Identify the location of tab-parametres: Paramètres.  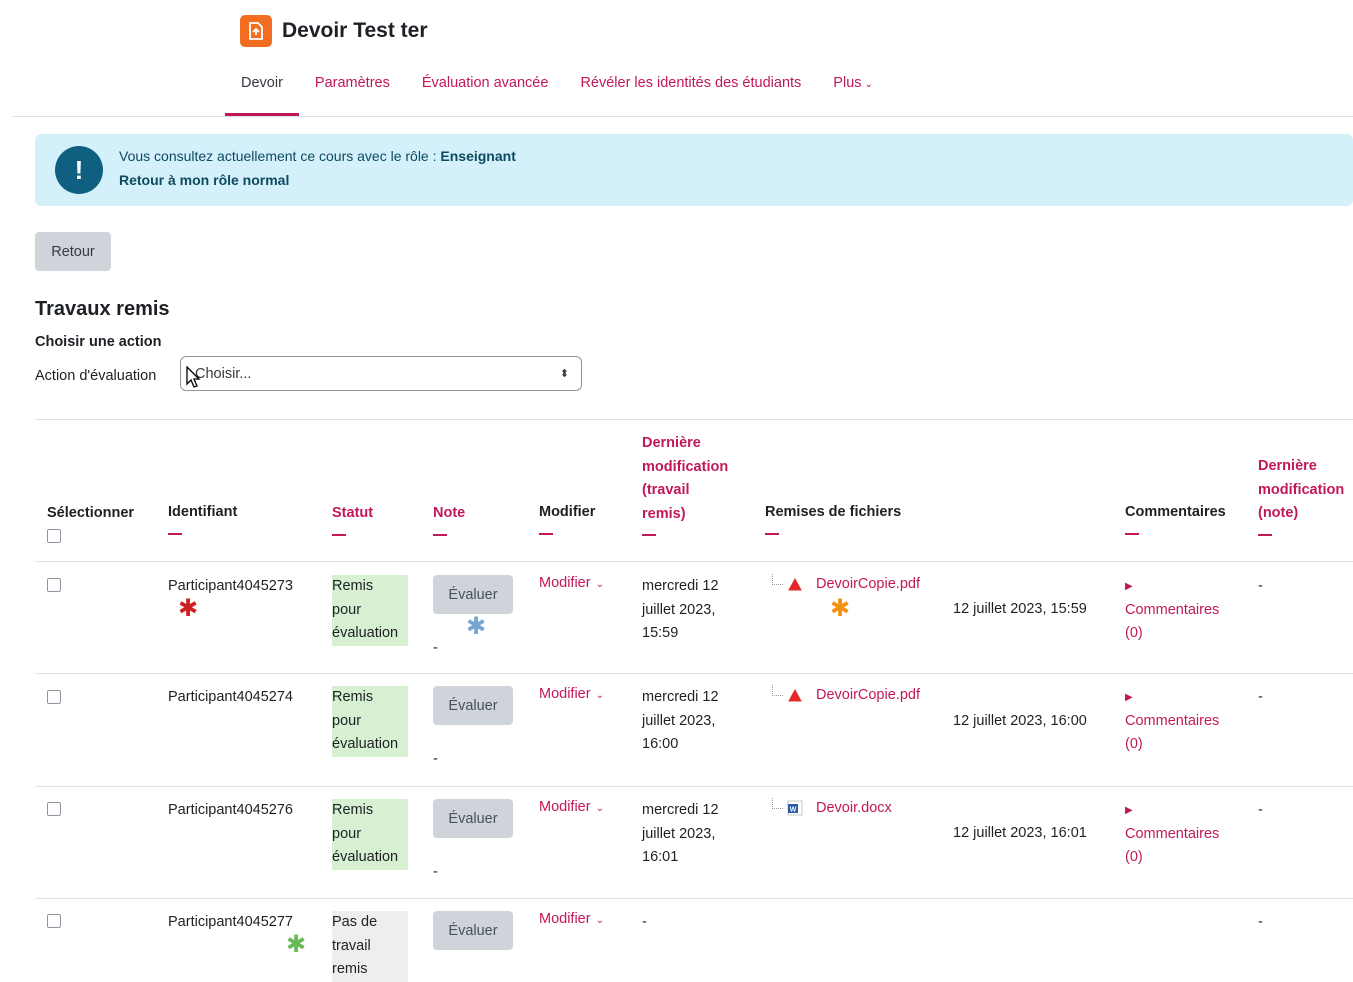
(352, 88).